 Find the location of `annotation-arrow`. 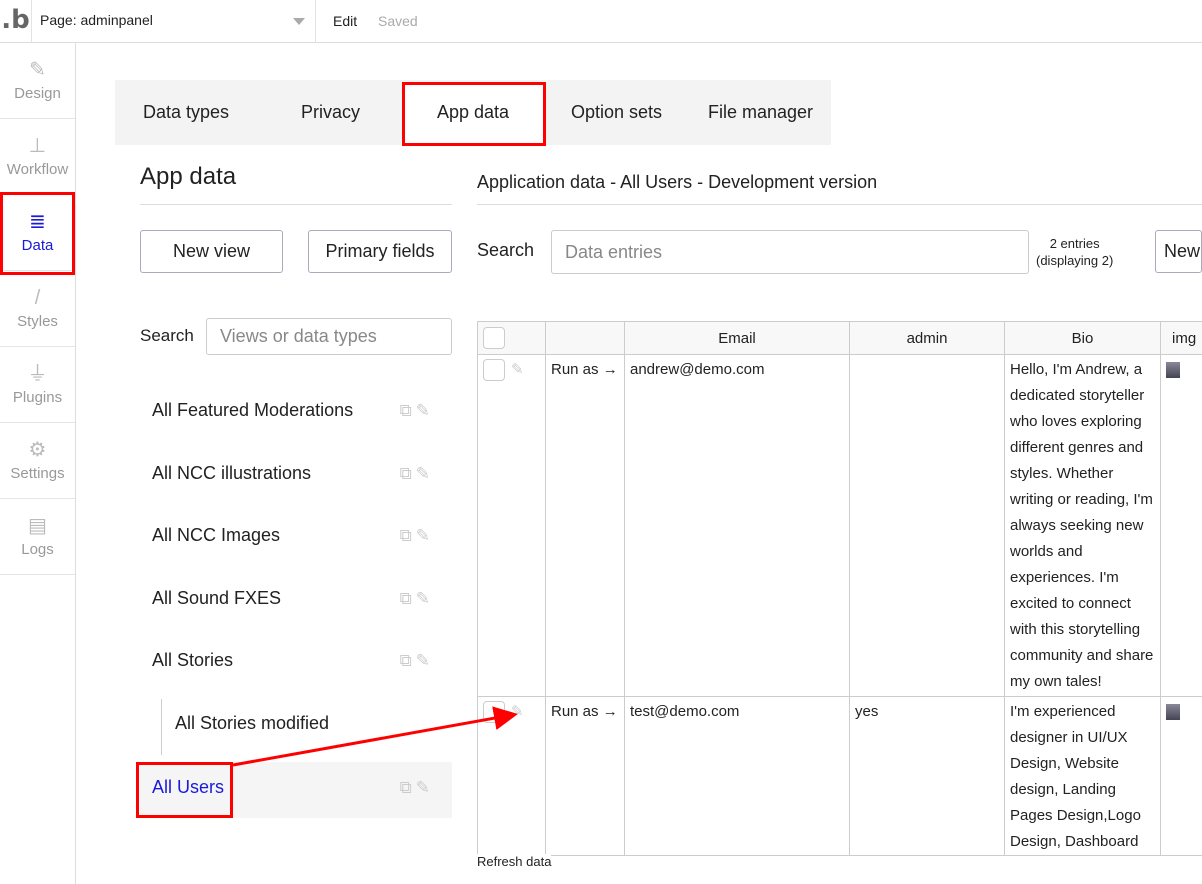

annotation-arrow is located at coordinates (375, 736).